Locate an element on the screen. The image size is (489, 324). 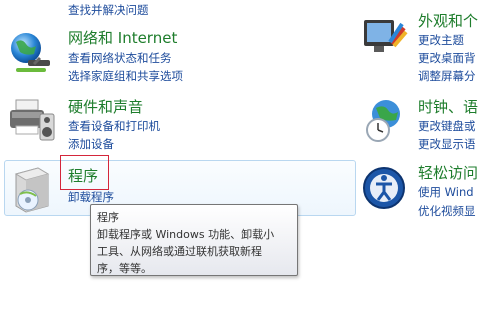
network-title: 网络和 Internet is located at coordinates (122, 37).